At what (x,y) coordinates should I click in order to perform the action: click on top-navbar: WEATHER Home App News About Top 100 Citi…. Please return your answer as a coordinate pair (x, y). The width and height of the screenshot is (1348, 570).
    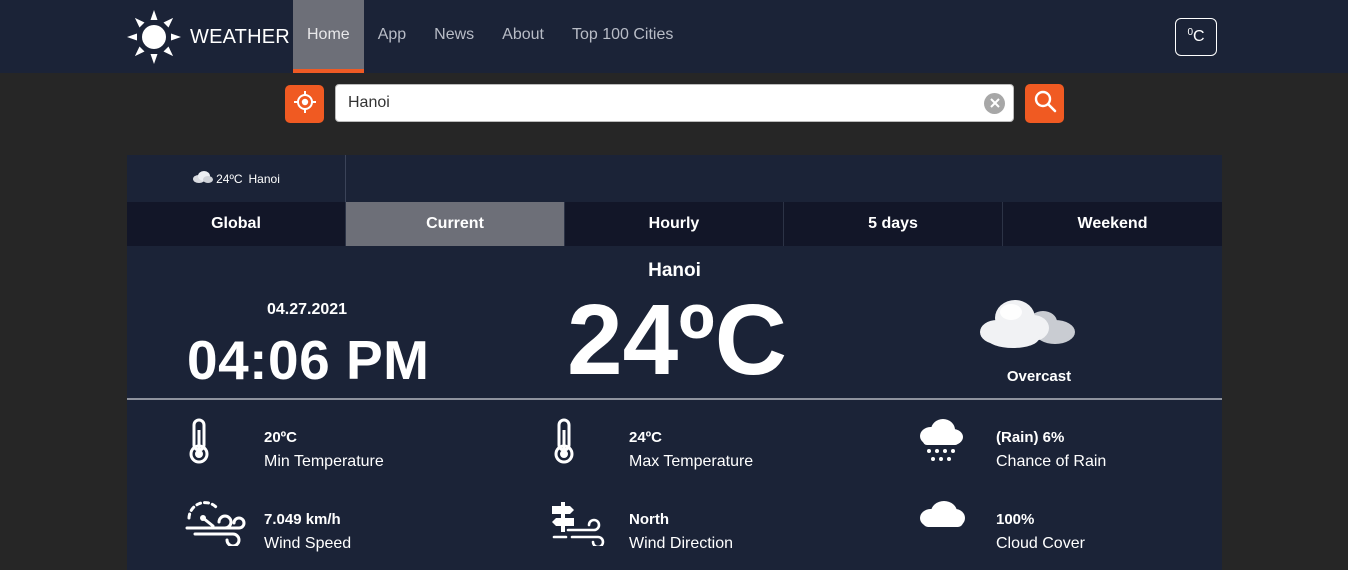
    Looking at the image, I should click on (674, 36).